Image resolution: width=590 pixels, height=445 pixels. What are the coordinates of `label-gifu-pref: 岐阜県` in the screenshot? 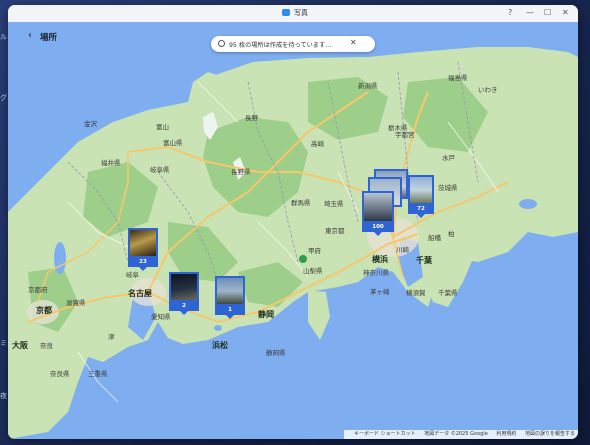 It's located at (160, 170).